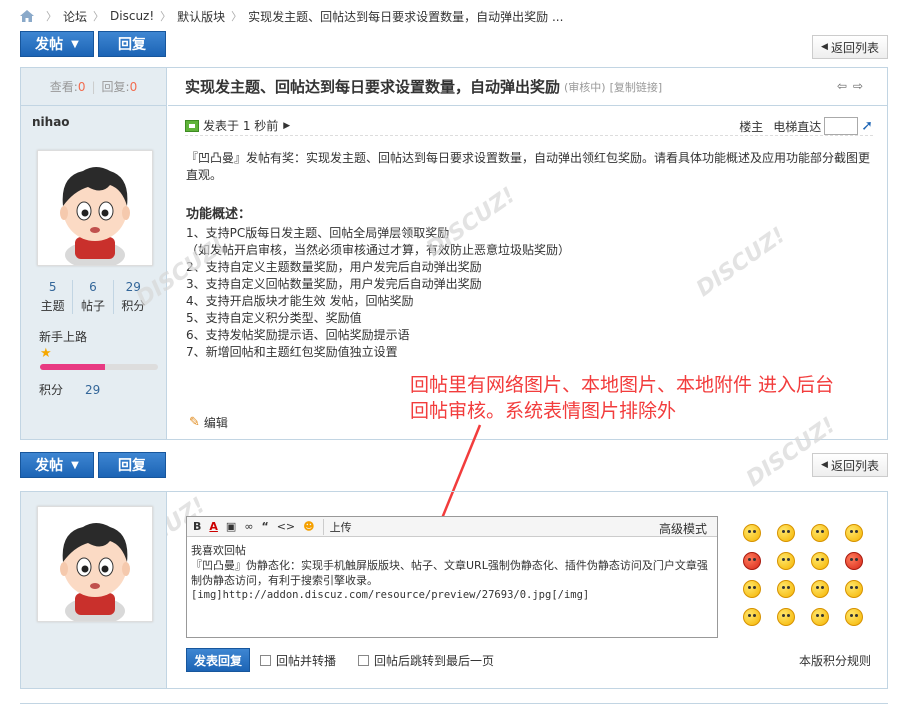  I want to click on love-smiley-icon, so click(854, 561).